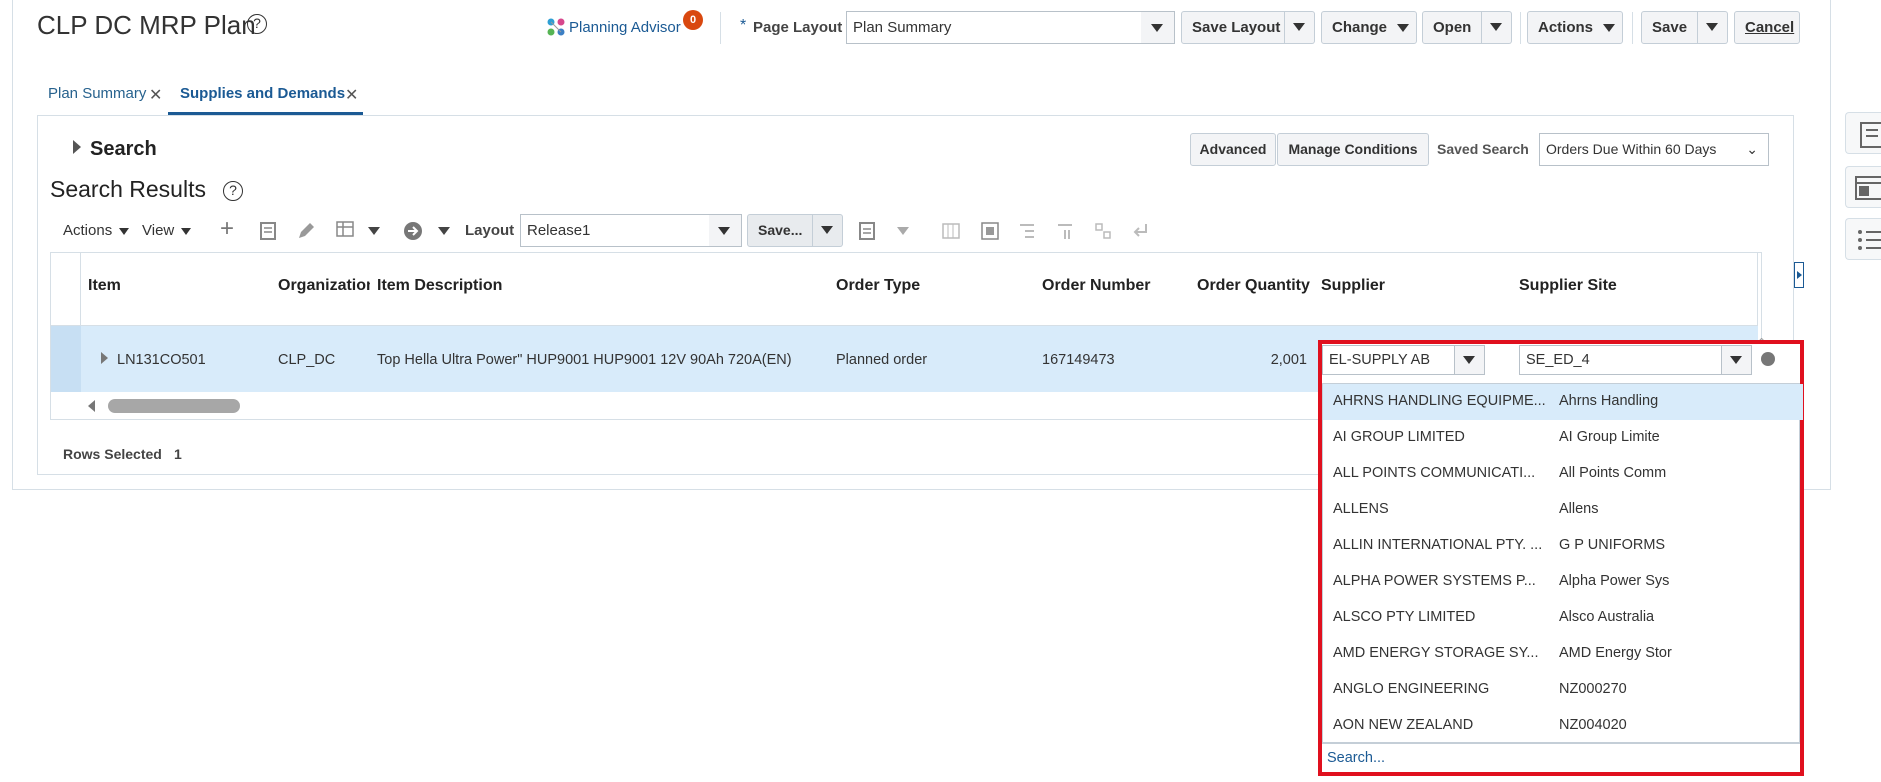 The width and height of the screenshot is (1881, 782). Describe the element at coordinates (1863, 187) in the screenshot. I see `rail-layout-icon` at that location.